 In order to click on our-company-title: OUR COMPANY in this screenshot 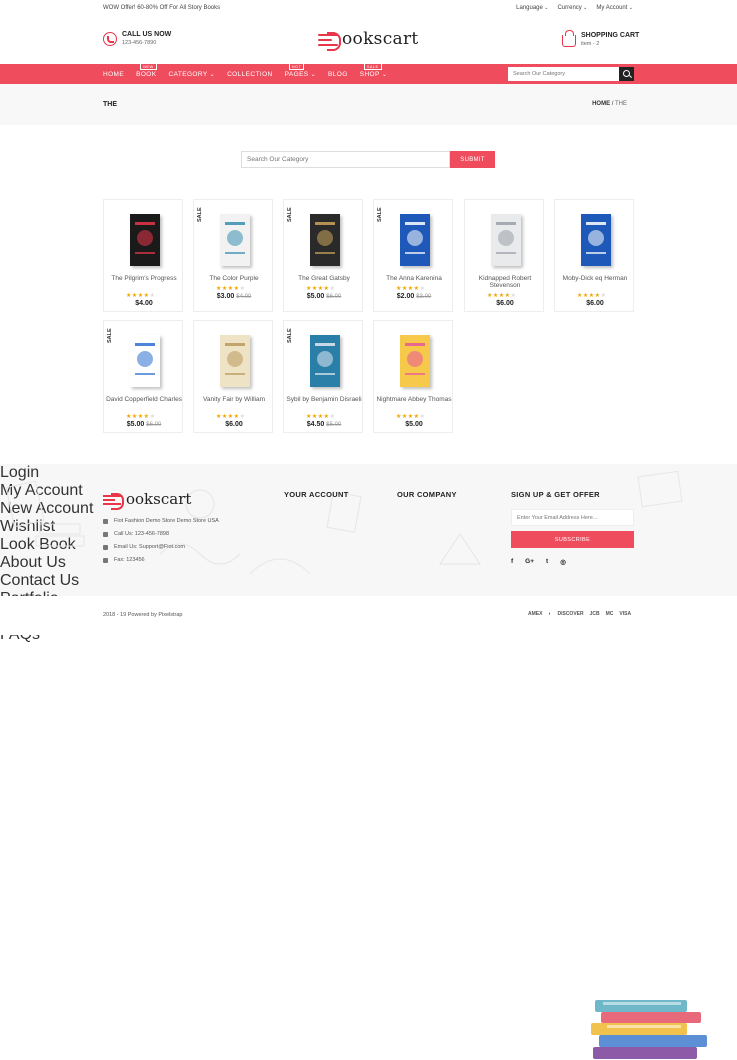, I will do `click(427, 494)`.